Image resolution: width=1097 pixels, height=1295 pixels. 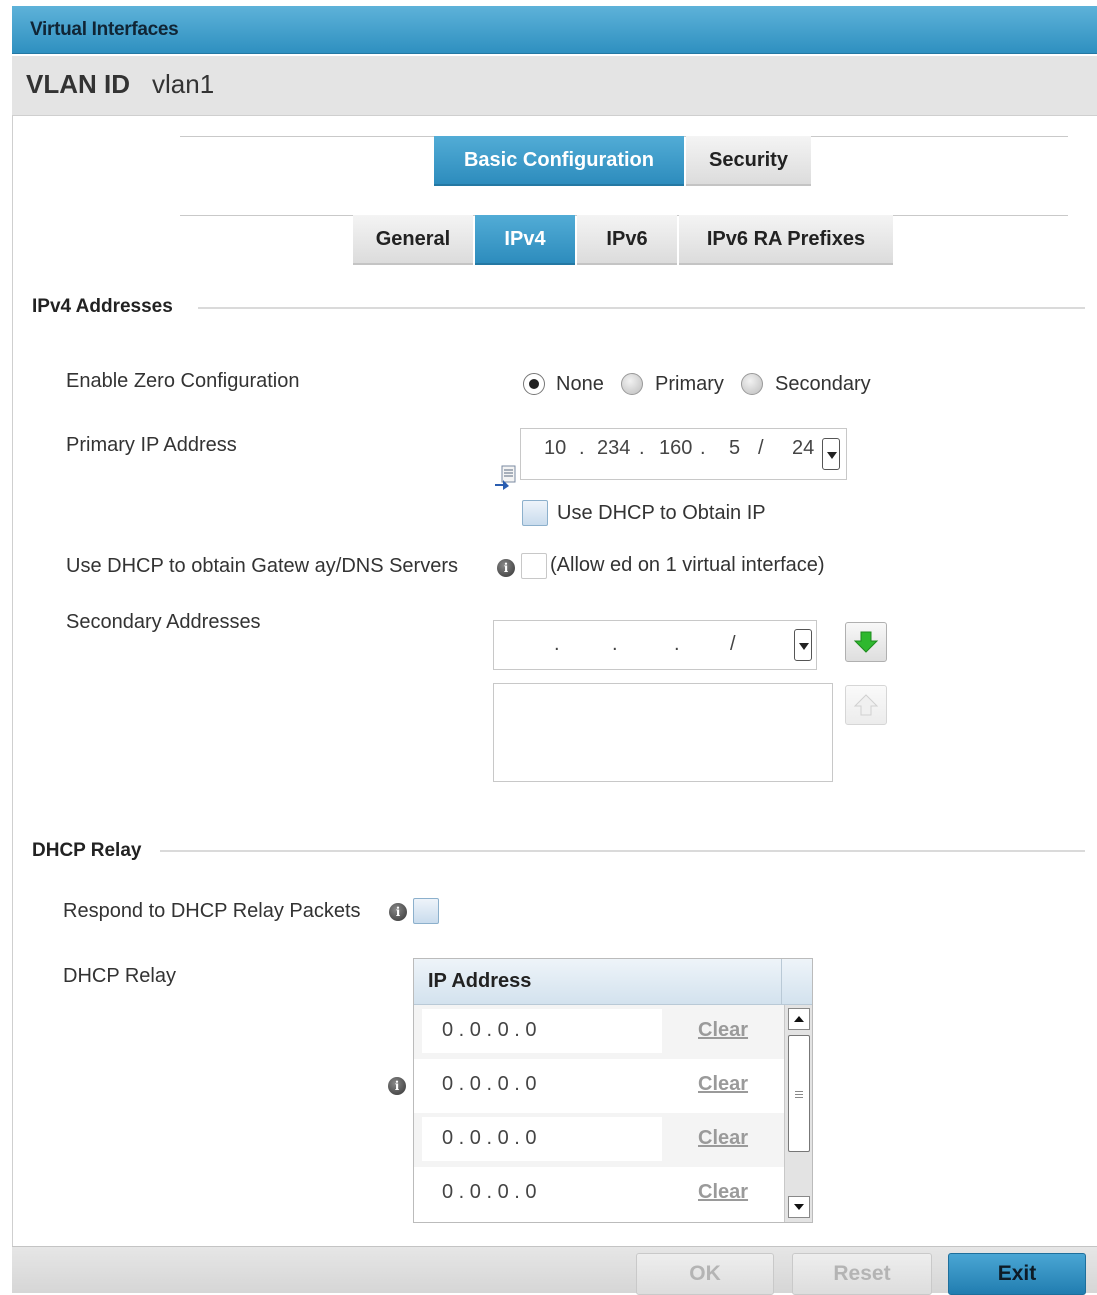 What do you see at coordinates (613, 448) in the screenshot?
I see `ip-octet-2: 234` at bounding box center [613, 448].